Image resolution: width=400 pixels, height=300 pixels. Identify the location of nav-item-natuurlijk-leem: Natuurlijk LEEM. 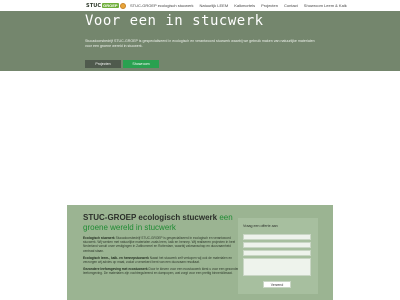
(214, 5).